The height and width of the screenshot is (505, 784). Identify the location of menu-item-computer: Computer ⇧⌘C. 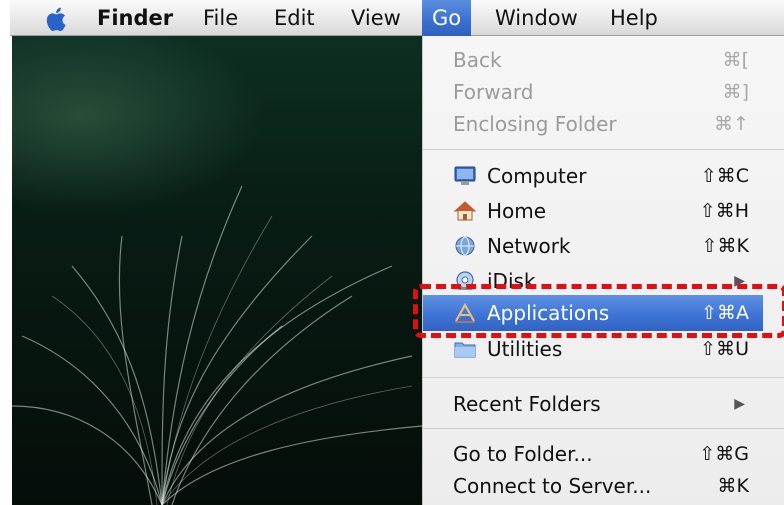
(593, 176).